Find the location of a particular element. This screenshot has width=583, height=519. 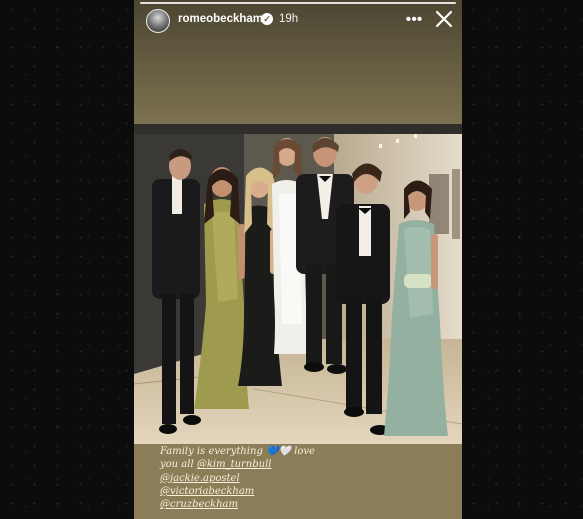

blue-heart-emoji: 💙 is located at coordinates (272, 451).